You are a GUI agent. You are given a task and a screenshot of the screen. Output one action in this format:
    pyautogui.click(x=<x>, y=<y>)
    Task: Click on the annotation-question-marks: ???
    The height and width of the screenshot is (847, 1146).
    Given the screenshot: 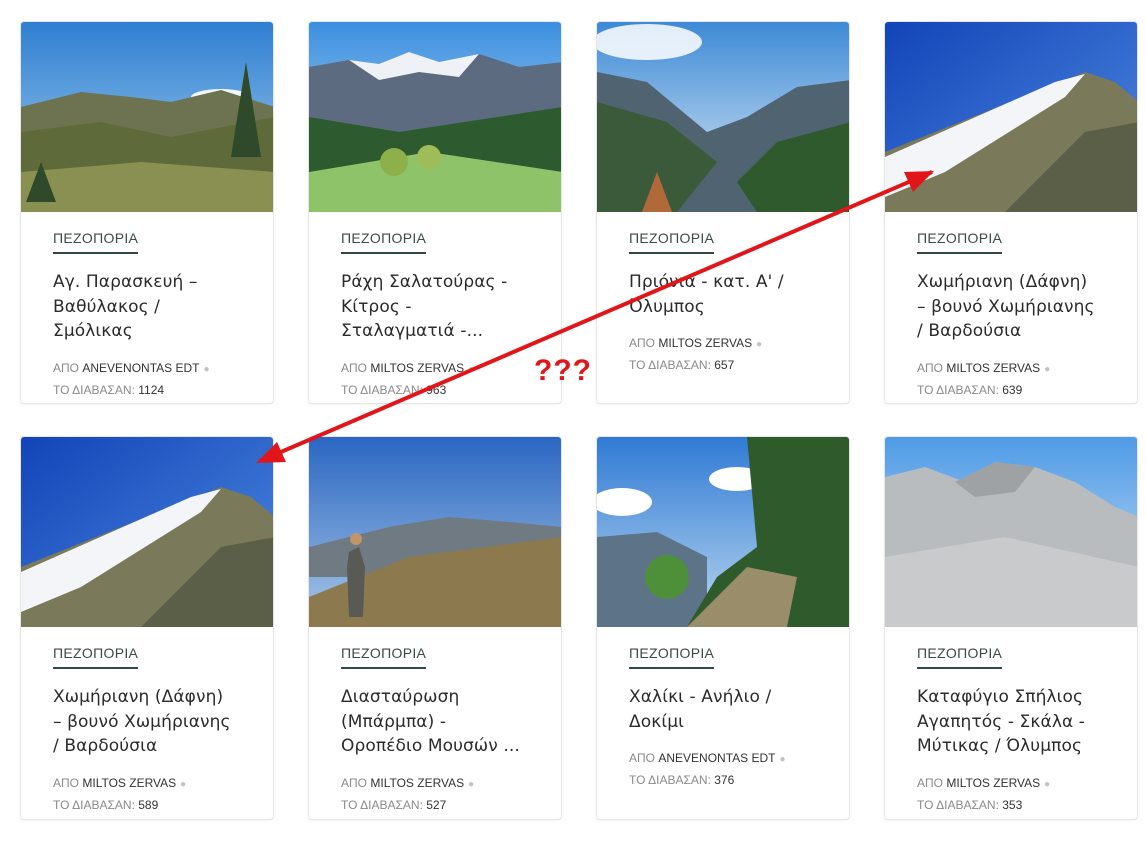 What is the action you would take?
    pyautogui.click(x=563, y=370)
    